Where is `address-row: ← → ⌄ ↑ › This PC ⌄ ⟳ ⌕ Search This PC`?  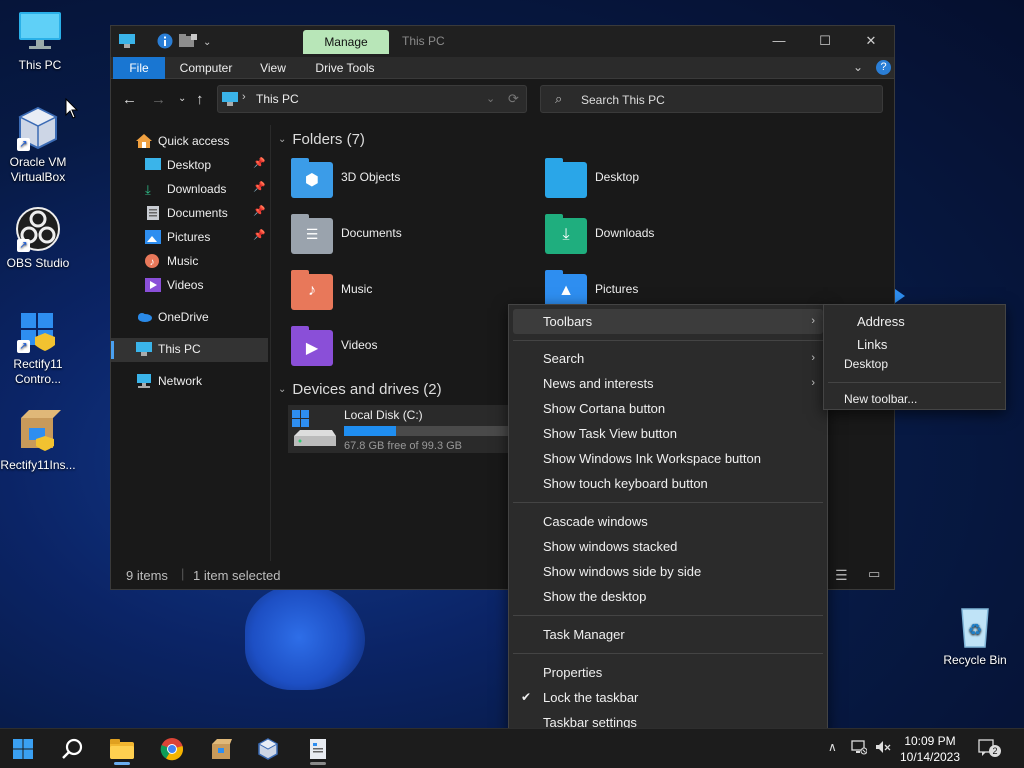 address-row: ← → ⌄ ↑ › This PC ⌄ ⟳ ⌕ Search This PC is located at coordinates (502, 101).